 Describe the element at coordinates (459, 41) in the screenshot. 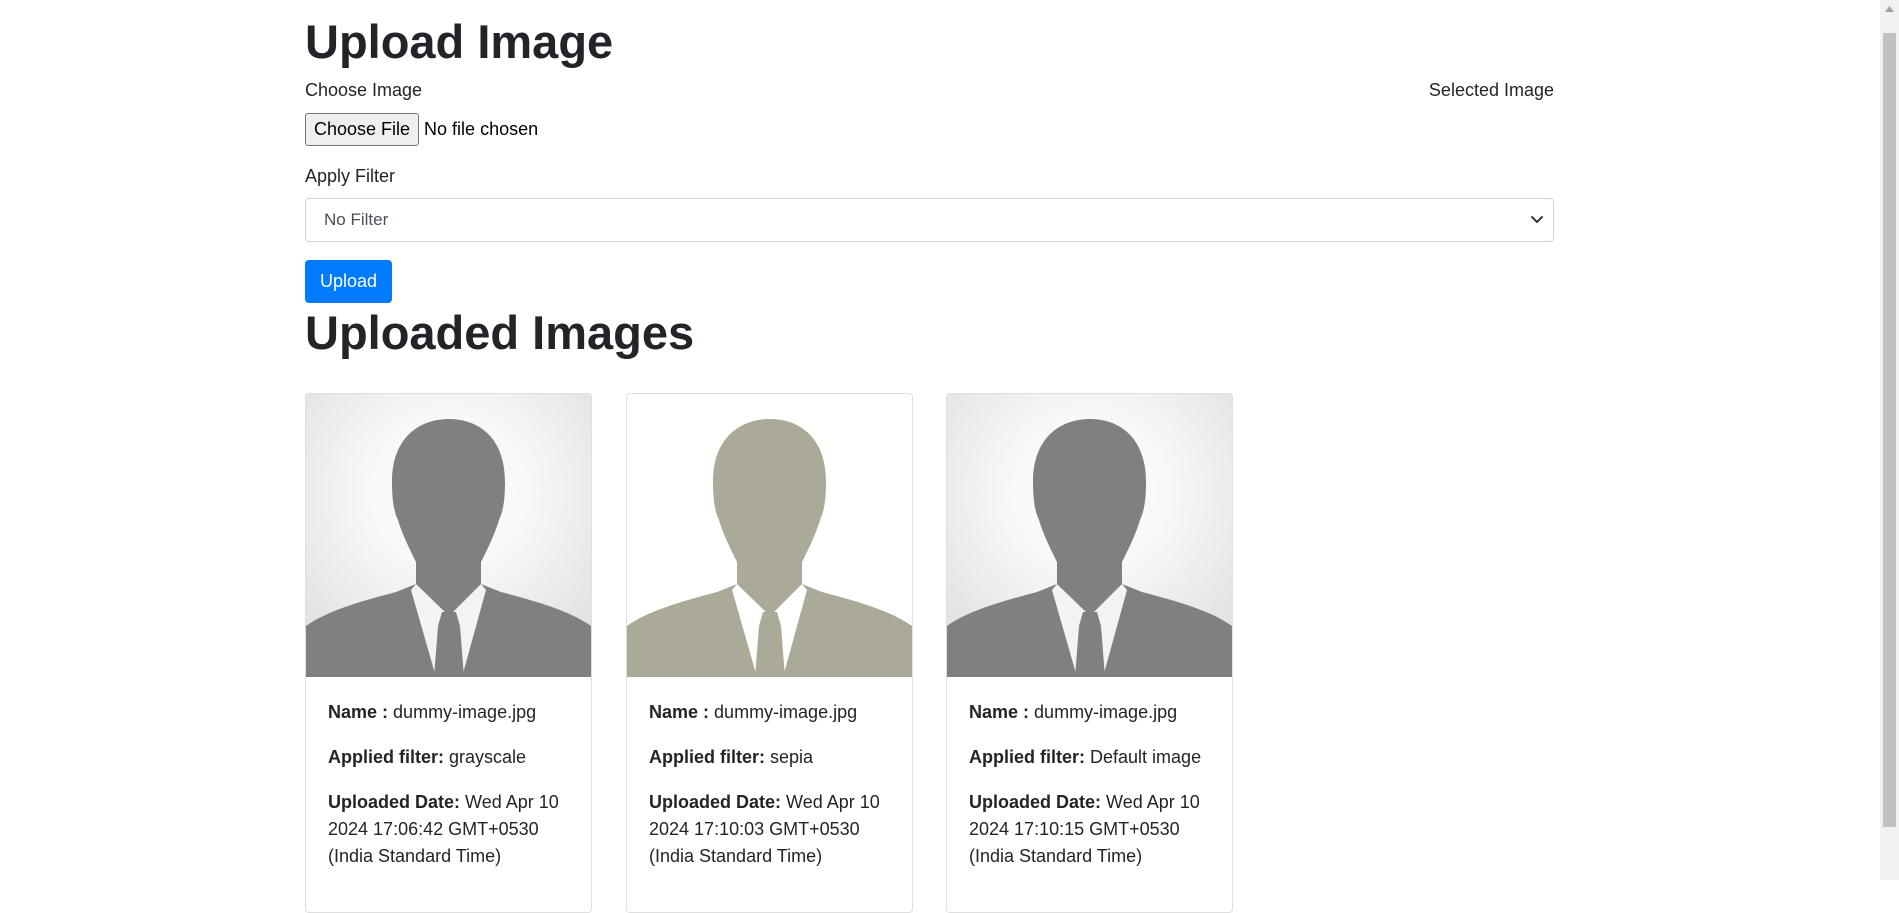

I see `upload-title: Upload Image` at that location.